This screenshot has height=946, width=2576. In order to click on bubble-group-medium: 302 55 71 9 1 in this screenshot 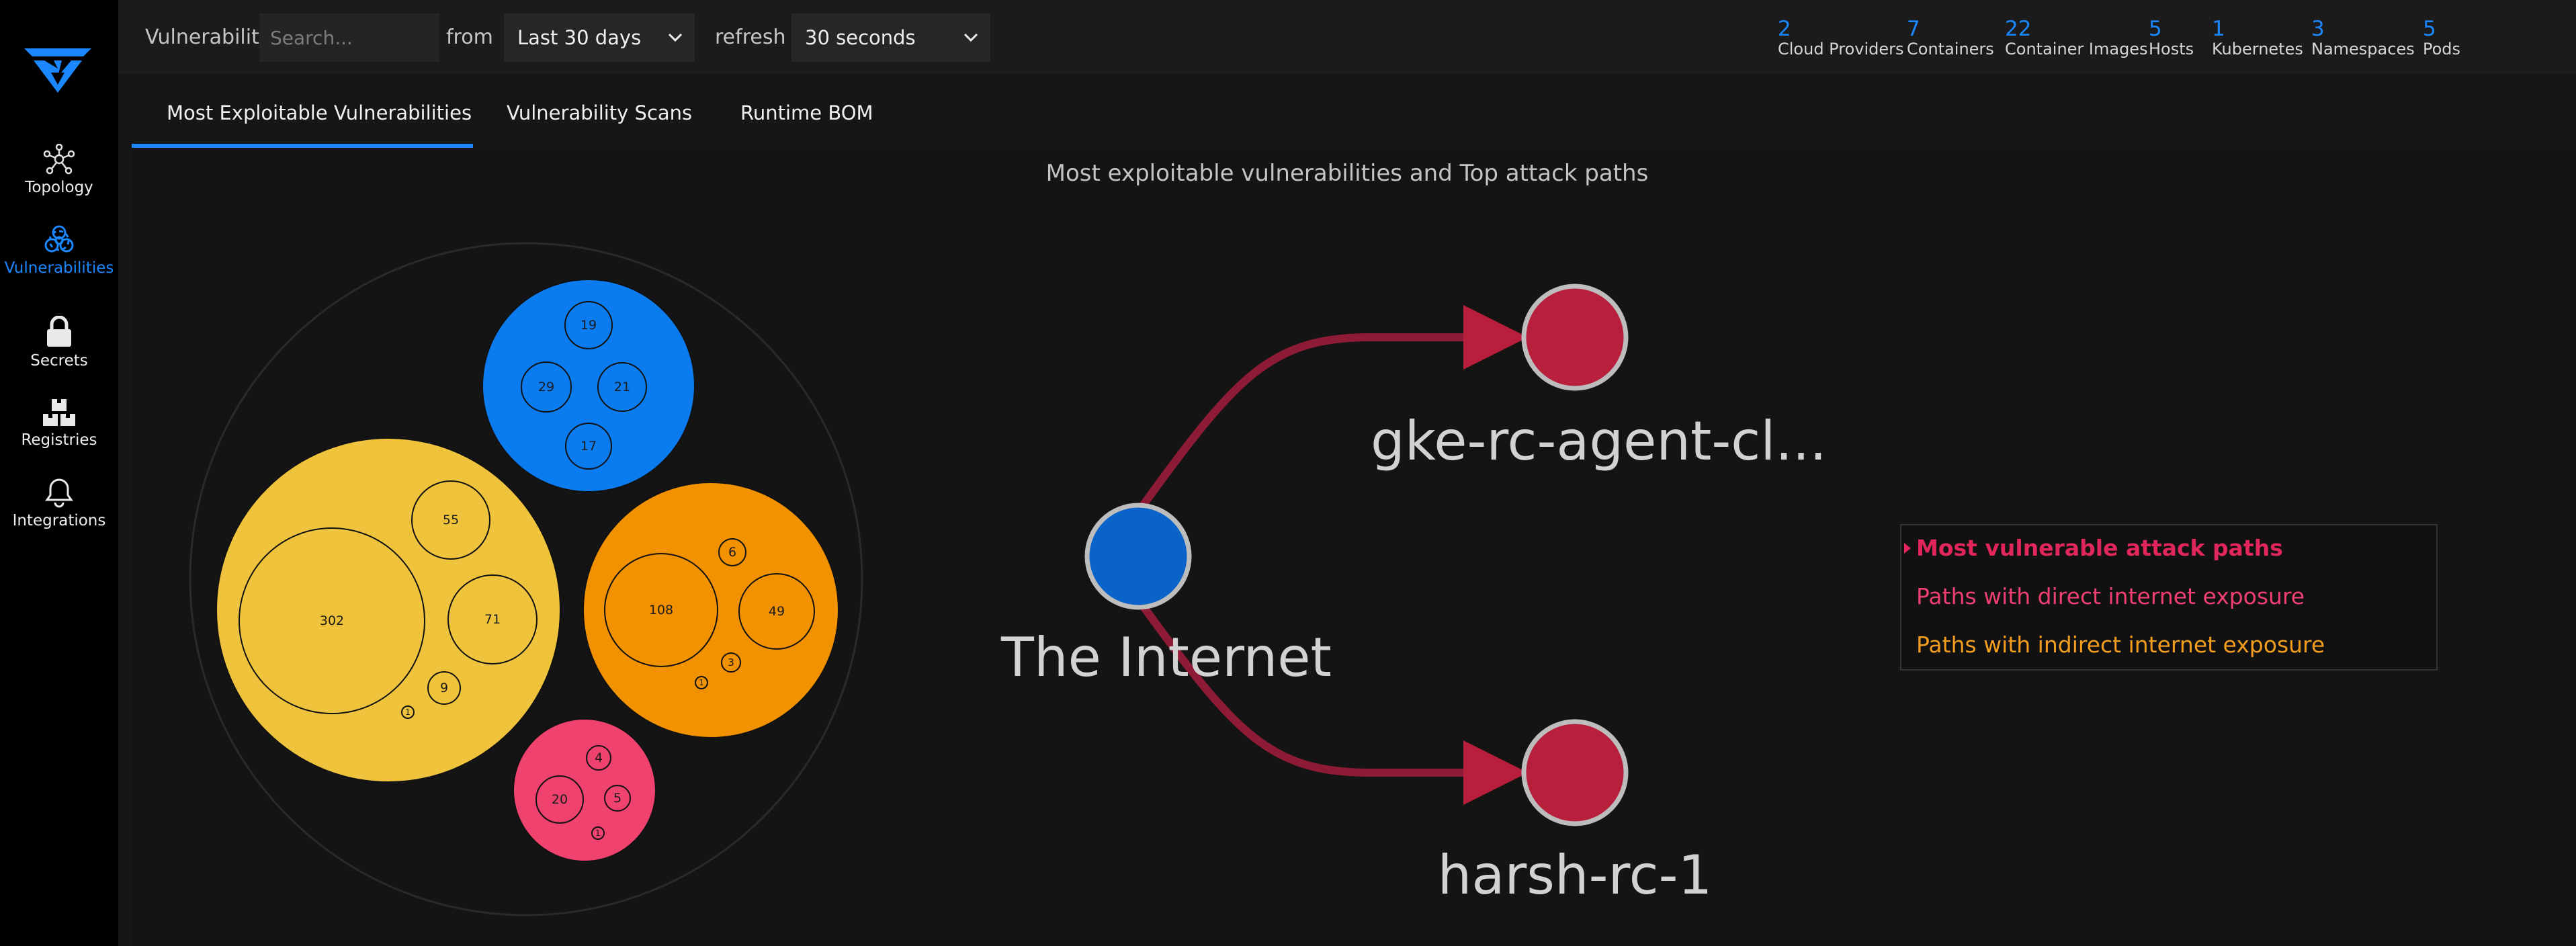, I will do `click(388, 610)`.